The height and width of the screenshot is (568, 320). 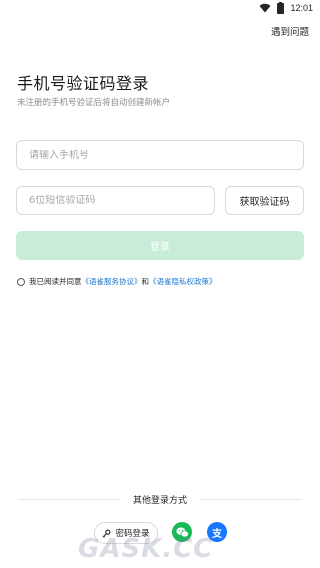 What do you see at coordinates (55, 281) in the screenshot?
I see `agreement-prefix: 我已阅读并同意` at bounding box center [55, 281].